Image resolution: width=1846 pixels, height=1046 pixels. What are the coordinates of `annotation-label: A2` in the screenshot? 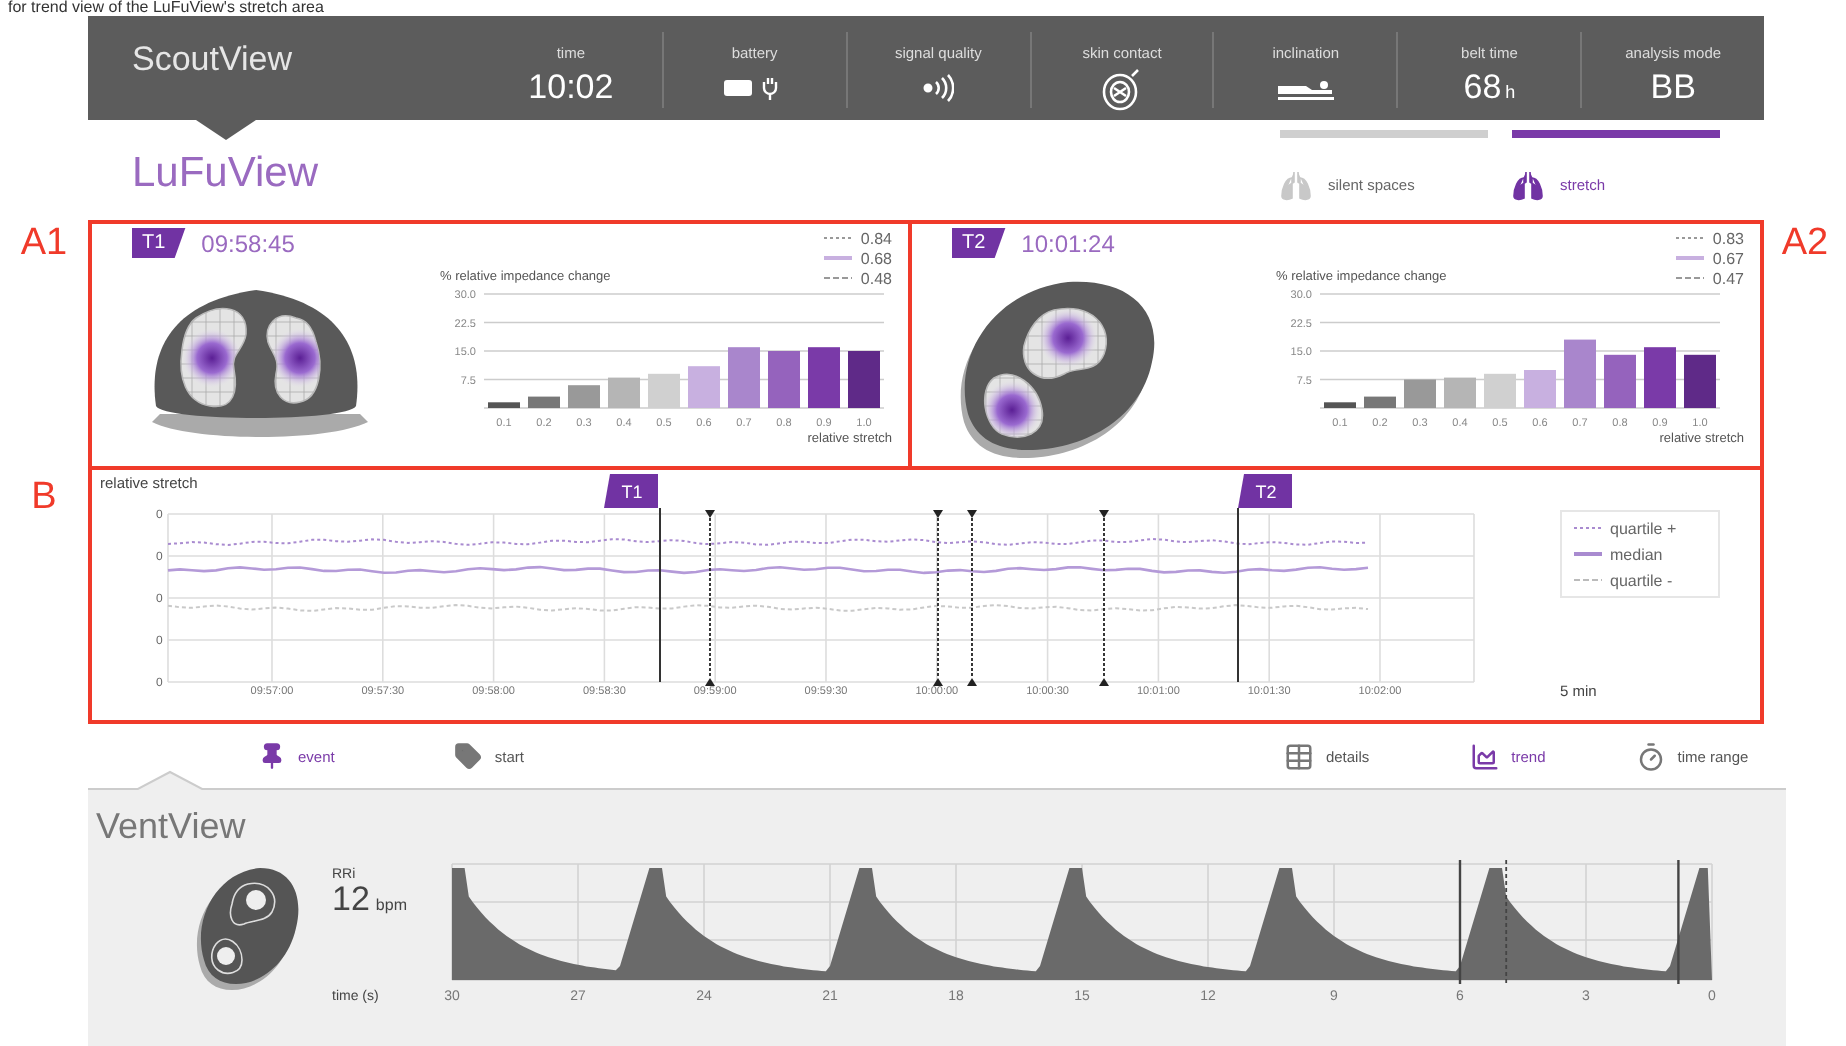 It's located at (1805, 244).